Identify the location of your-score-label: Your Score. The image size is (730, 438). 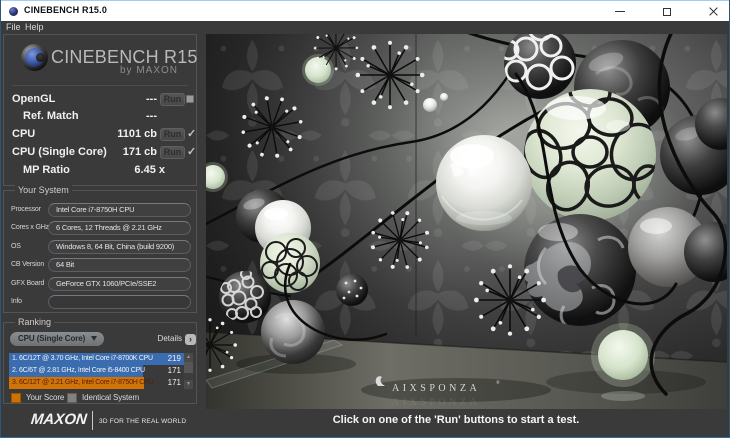
(45, 397).